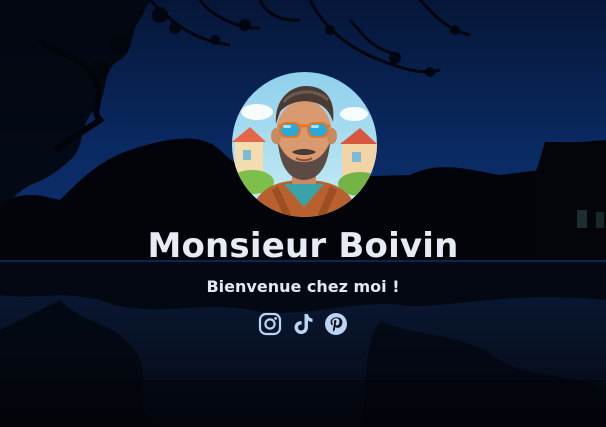  I want to click on profile-name: Monsieur Boivin, so click(303, 246).